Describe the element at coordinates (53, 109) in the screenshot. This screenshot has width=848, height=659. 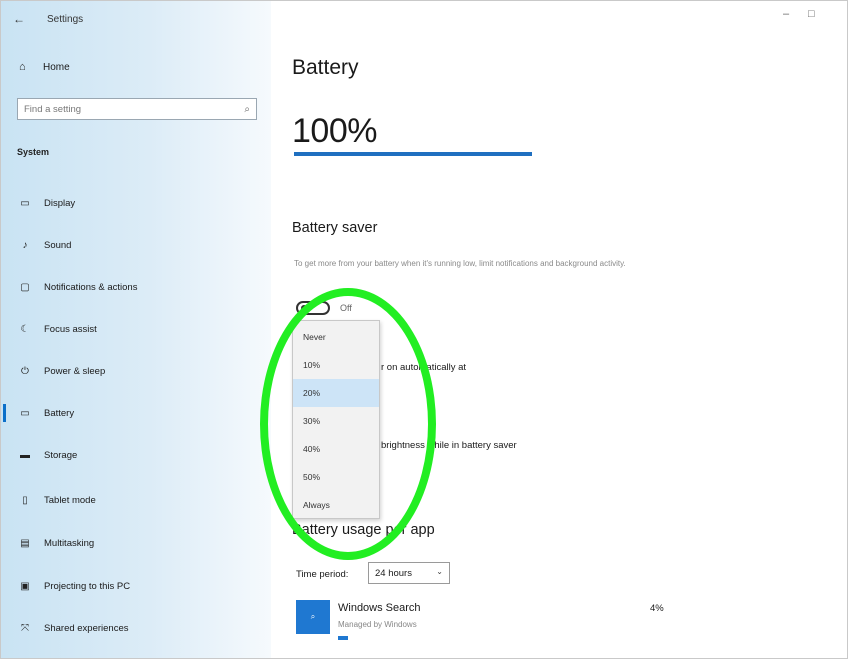
I see `search-placeholder: Find a setting` at that location.